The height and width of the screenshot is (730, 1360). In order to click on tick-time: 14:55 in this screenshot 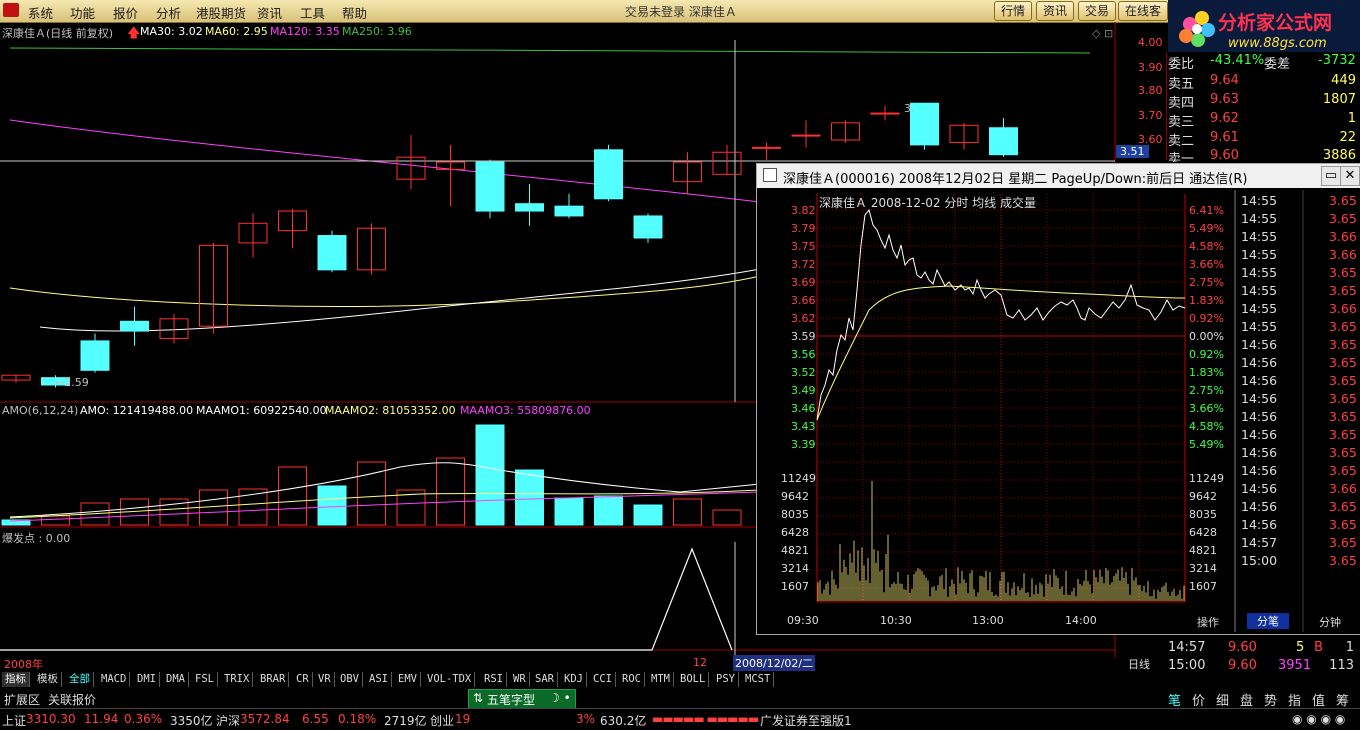, I will do `click(1259, 254)`.